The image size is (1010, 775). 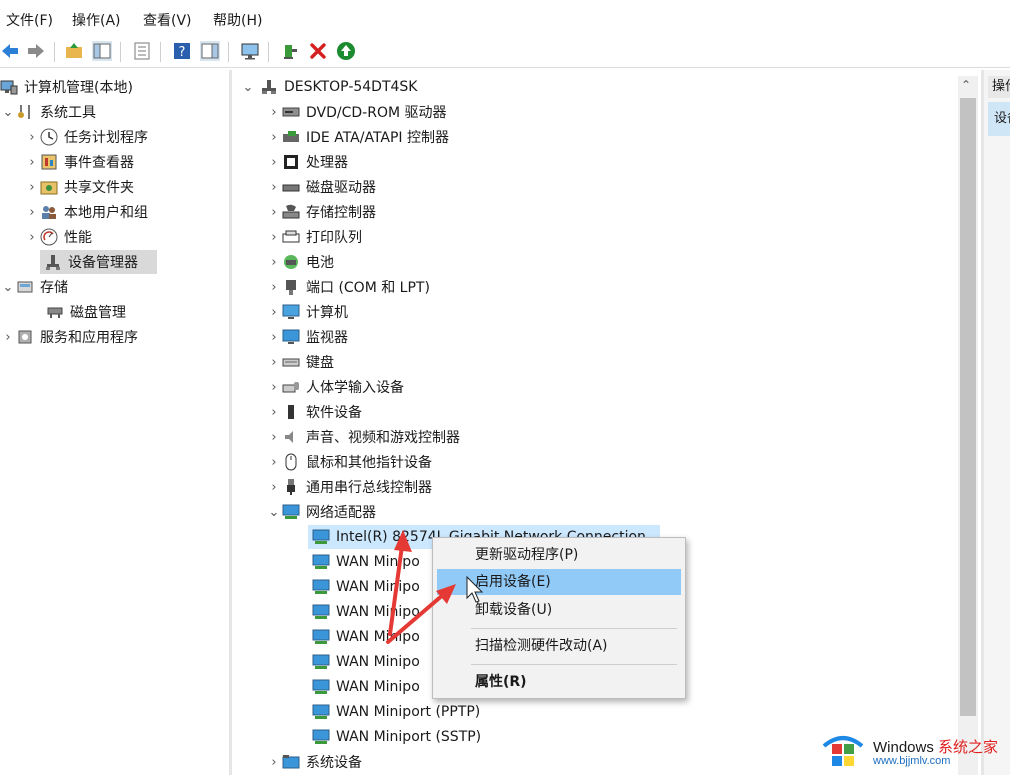 I want to click on tree-label: 网络适配器, so click(x=341, y=513).